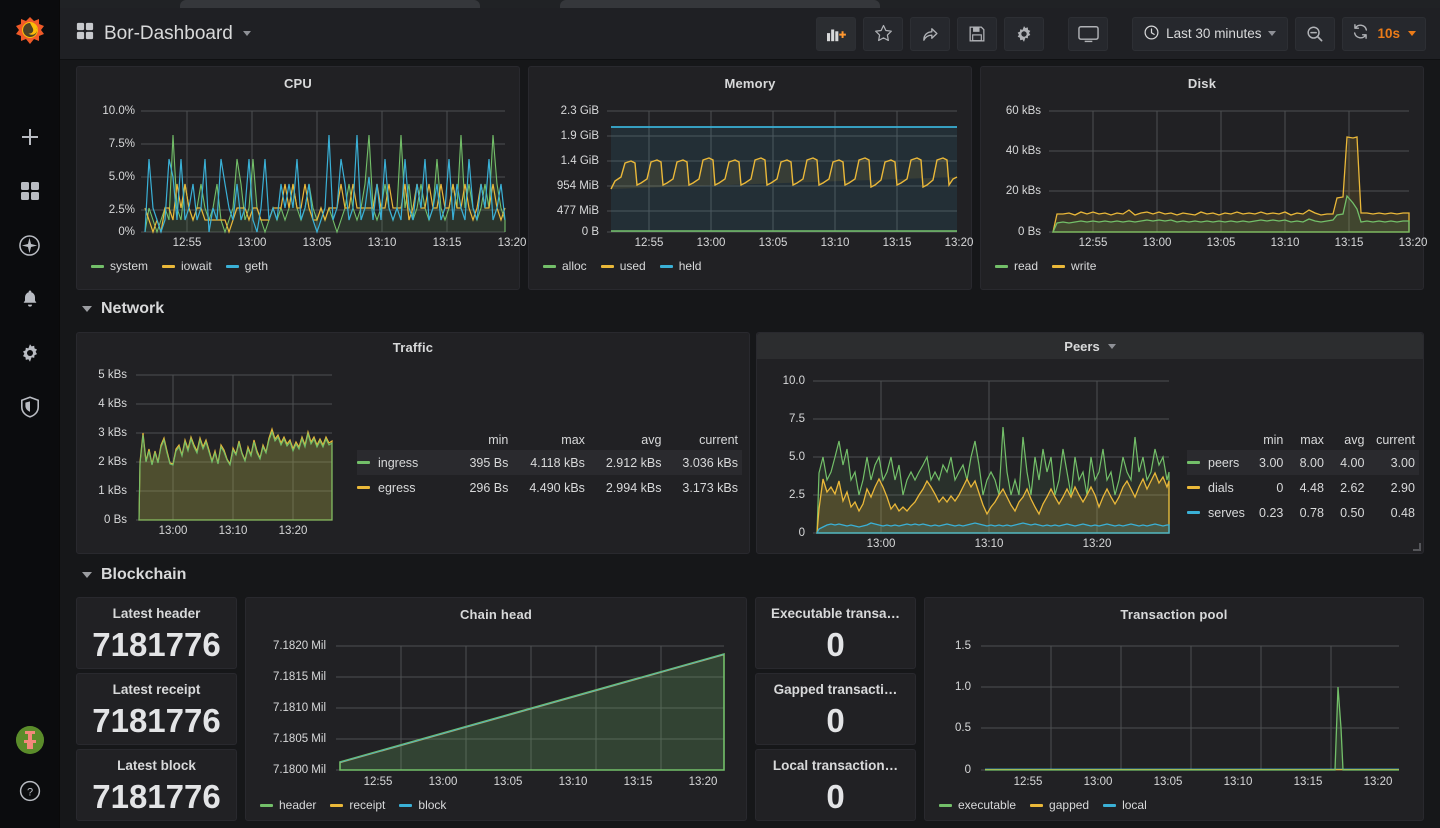 The width and height of the screenshot is (1440, 828). What do you see at coordinates (123, 309) in the screenshot?
I see `row-header-network: Network` at bounding box center [123, 309].